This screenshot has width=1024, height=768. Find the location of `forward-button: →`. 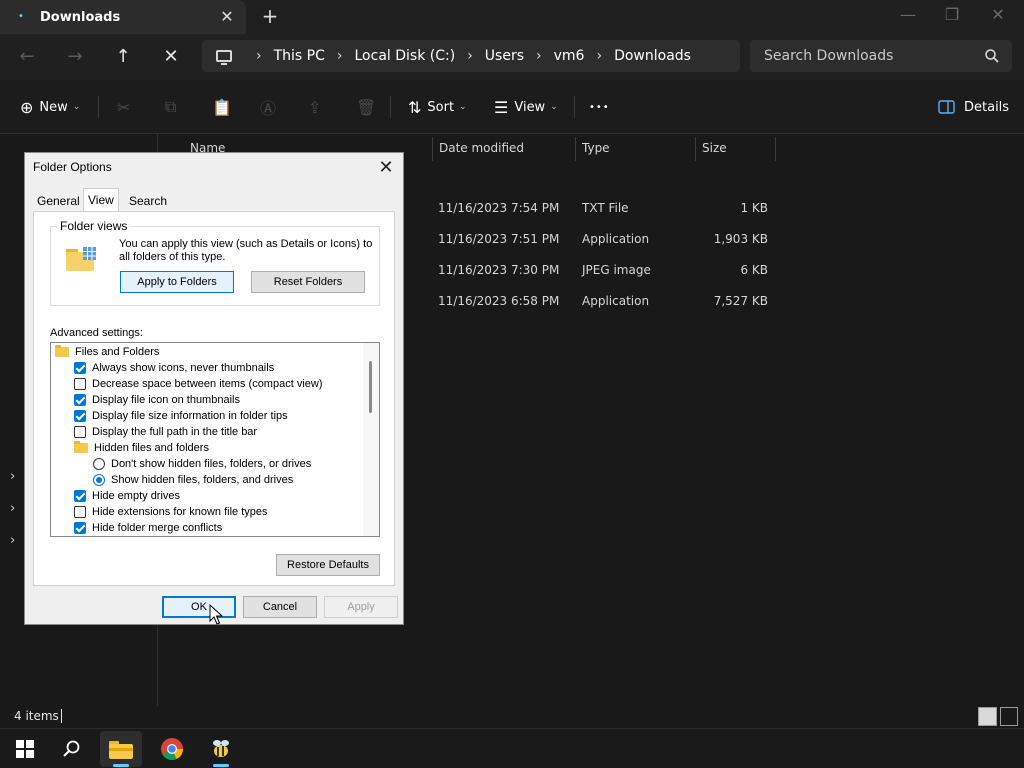

forward-button: → is located at coordinates (75, 57).